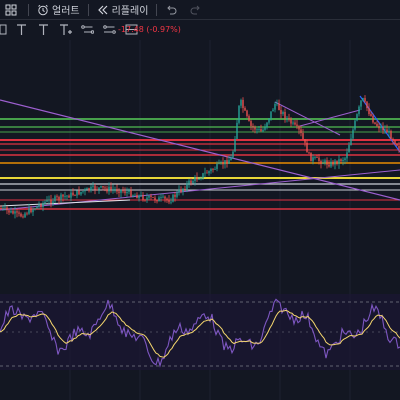 The image size is (400, 400). What do you see at coordinates (58, 10) in the screenshot?
I see `alert-button: 얼러트` at bounding box center [58, 10].